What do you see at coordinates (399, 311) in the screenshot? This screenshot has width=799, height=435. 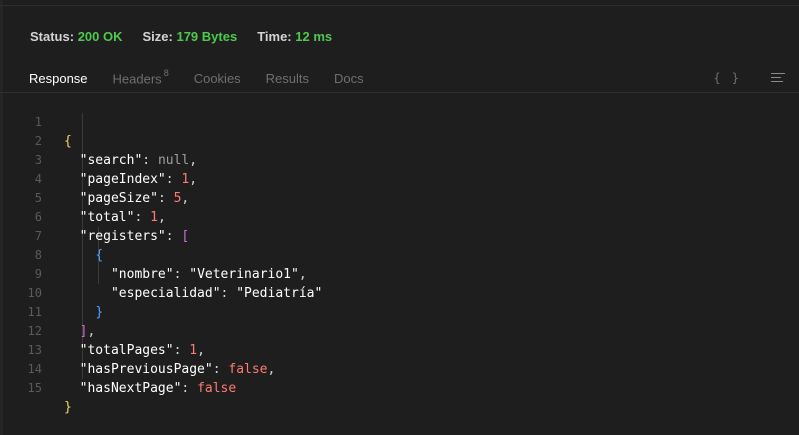 I see `code-line: 11 ],` at bounding box center [399, 311].